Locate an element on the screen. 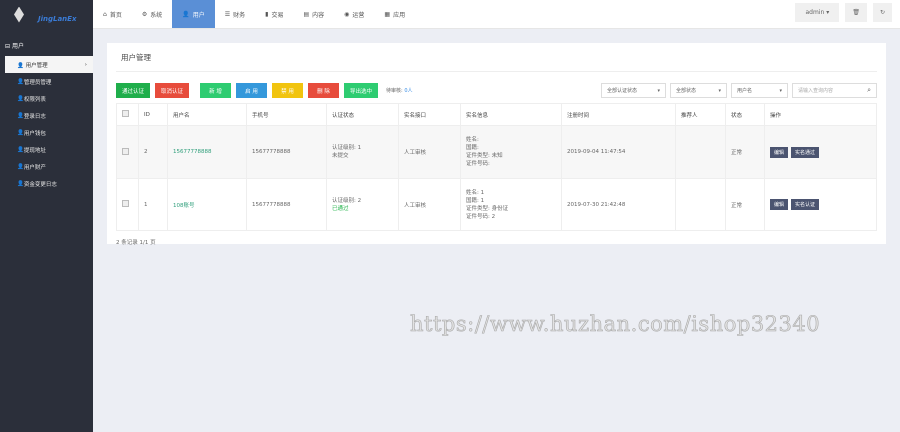 This screenshot has width=900, height=432. pending-value: 0人 is located at coordinates (408, 91).